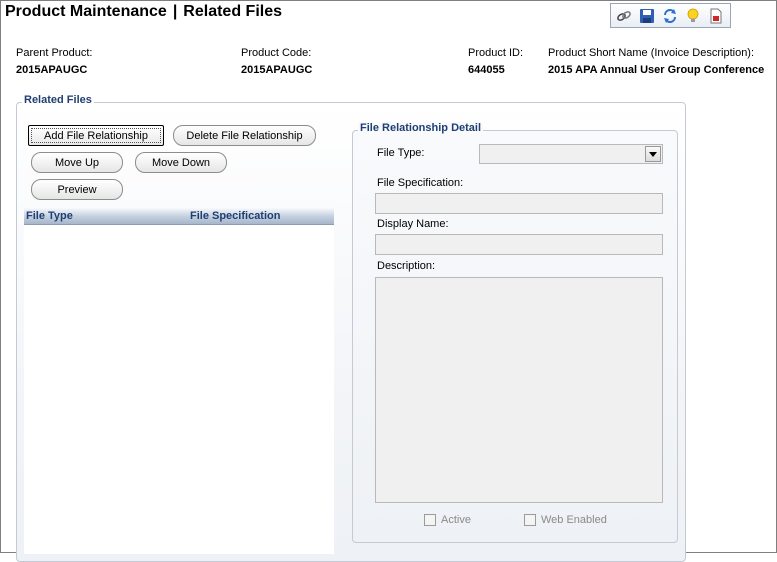 The image size is (777, 562). I want to click on save-icon, so click(647, 16).